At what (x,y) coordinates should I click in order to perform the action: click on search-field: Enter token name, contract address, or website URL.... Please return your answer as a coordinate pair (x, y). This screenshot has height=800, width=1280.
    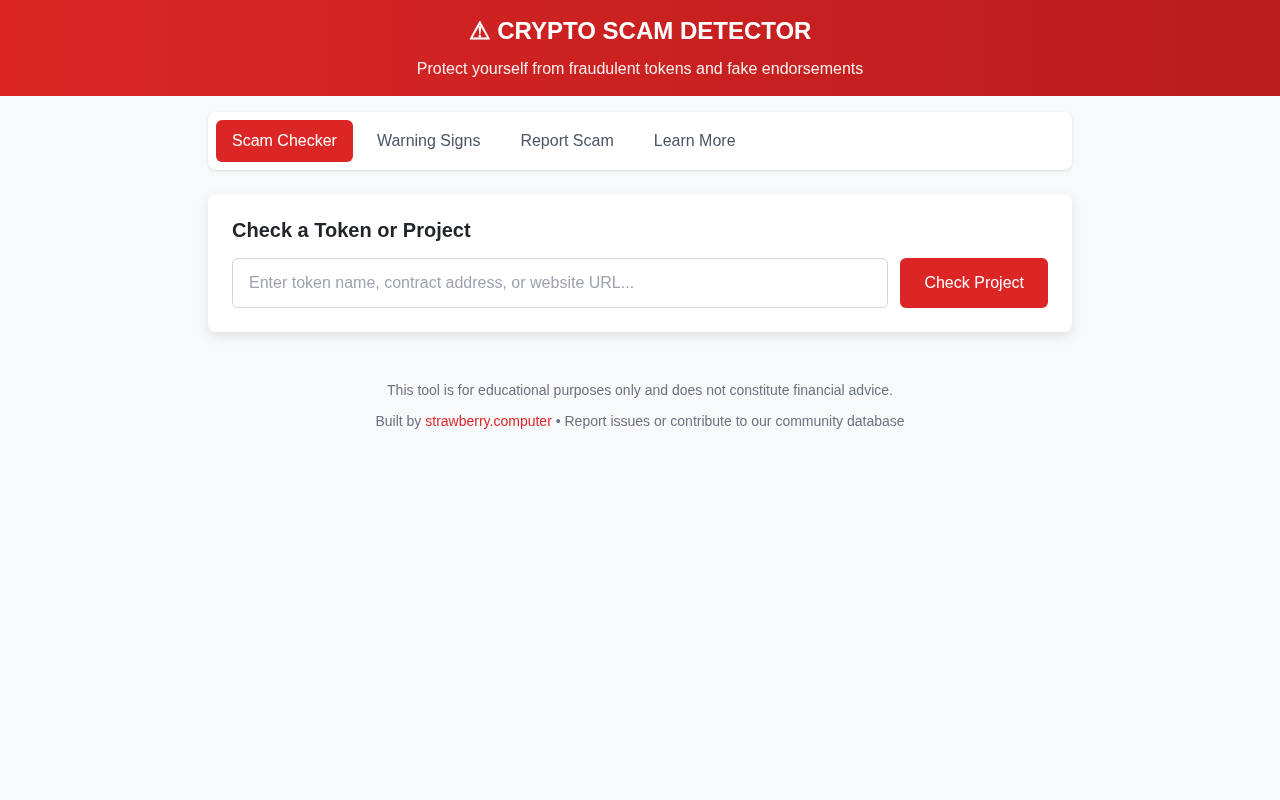
    Looking at the image, I should click on (560, 283).